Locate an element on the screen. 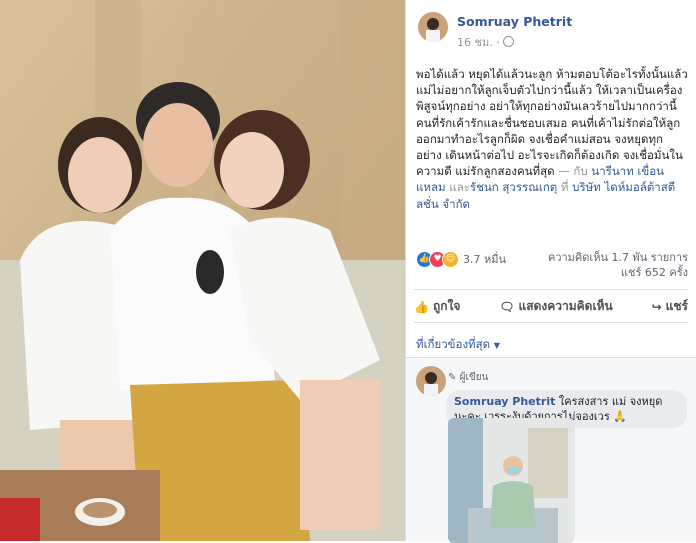 This screenshot has height=543, width=696. author-badge-label: ผู้เขียน is located at coordinates (474, 377).